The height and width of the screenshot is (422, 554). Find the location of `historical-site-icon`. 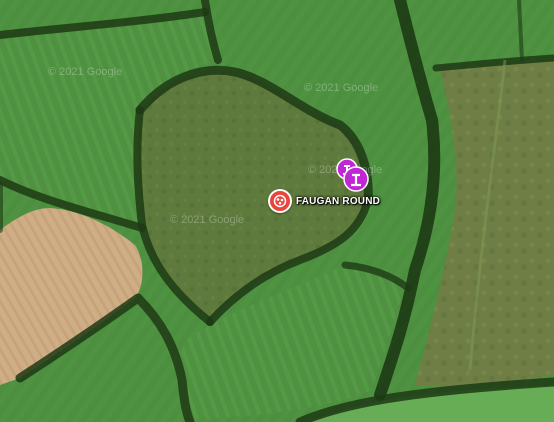

historical-site-icon is located at coordinates (280, 201).